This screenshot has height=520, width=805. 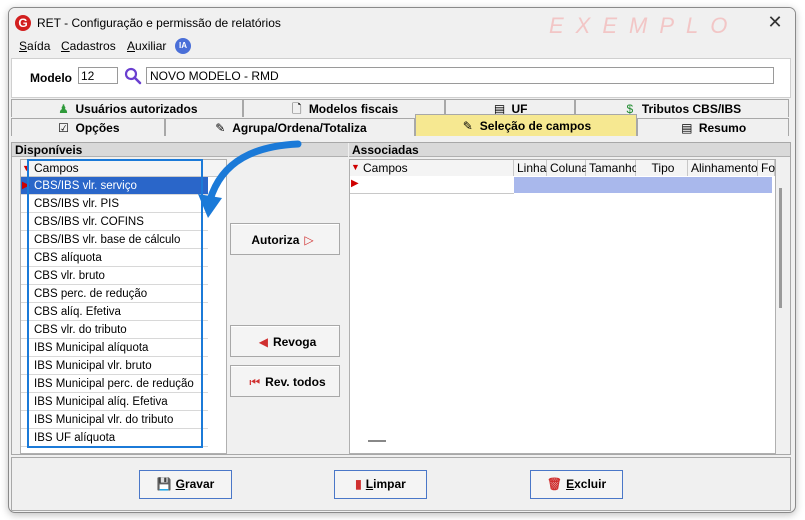 What do you see at coordinates (250, 179) in the screenshot?
I see `curved-arrow-icon` at bounding box center [250, 179].